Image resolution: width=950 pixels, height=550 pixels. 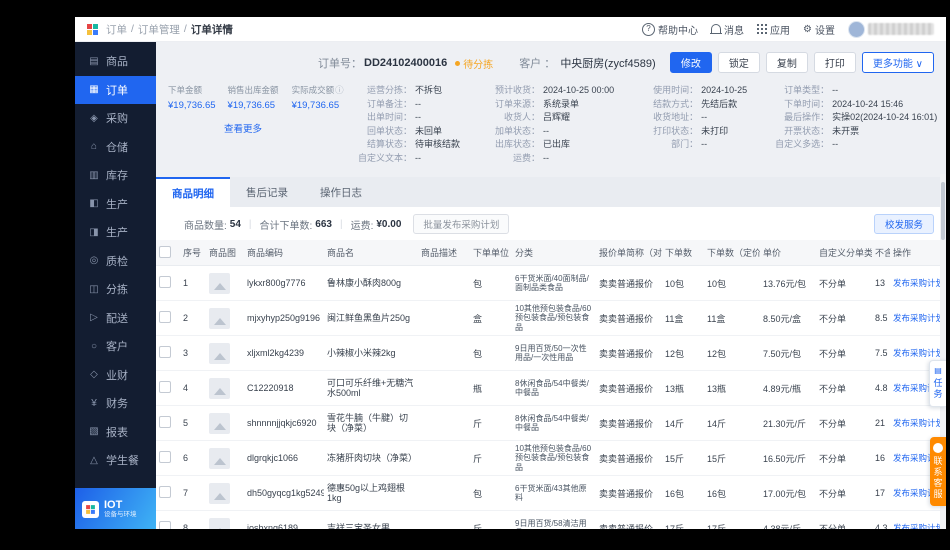 I want to click on order-action-button: 复制, so click(x=786, y=62).